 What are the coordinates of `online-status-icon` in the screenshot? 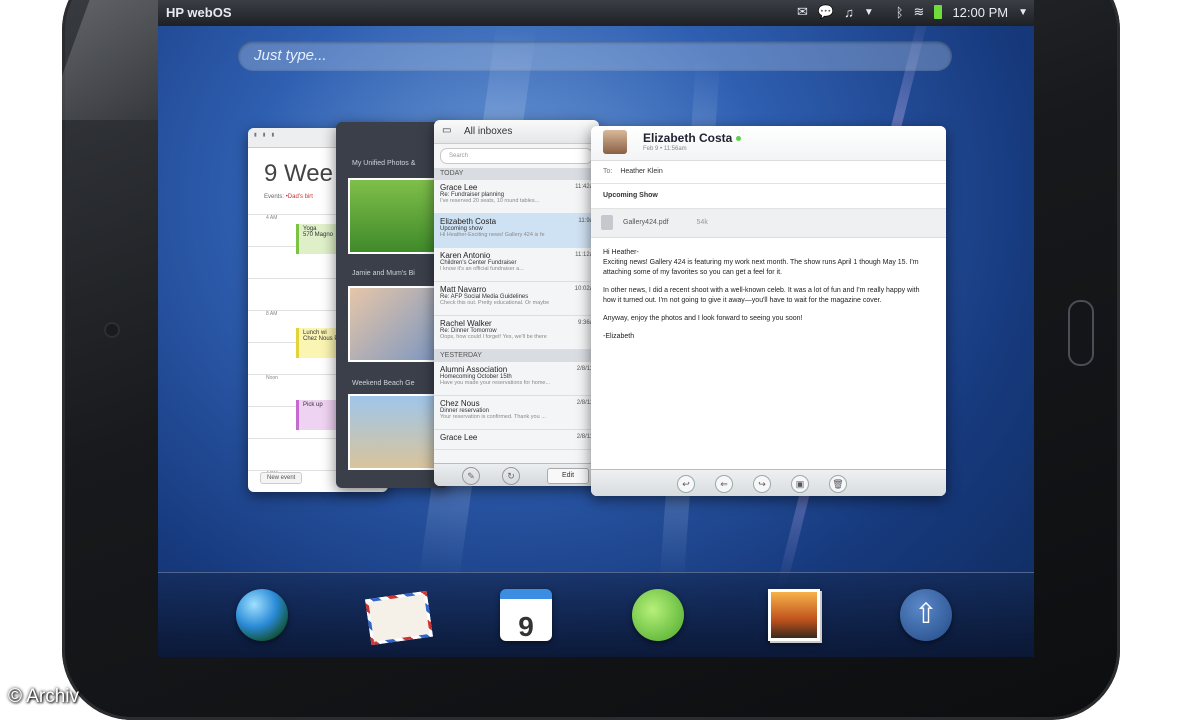 It's located at (739, 139).